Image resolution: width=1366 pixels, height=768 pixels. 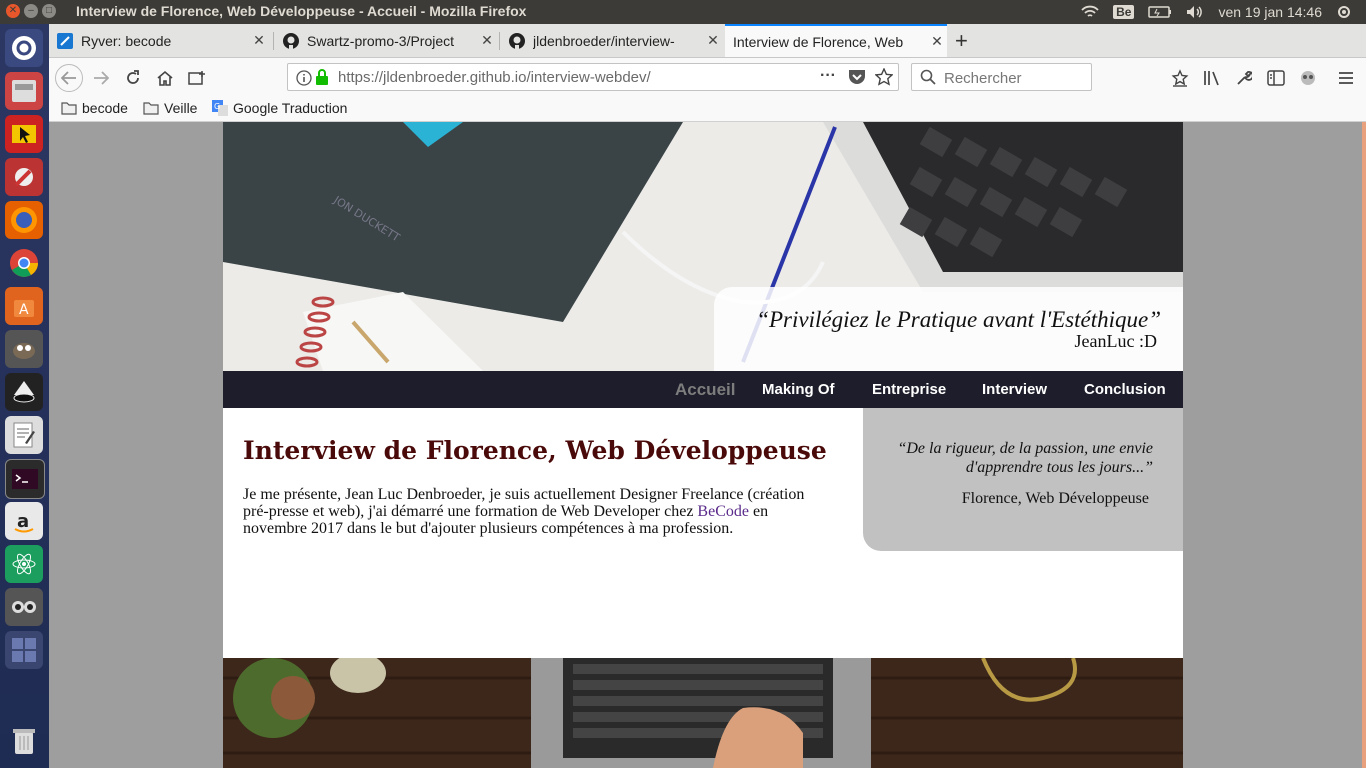 What do you see at coordinates (723, 511) in the screenshot?
I see `becode-link: BeCode` at bounding box center [723, 511].